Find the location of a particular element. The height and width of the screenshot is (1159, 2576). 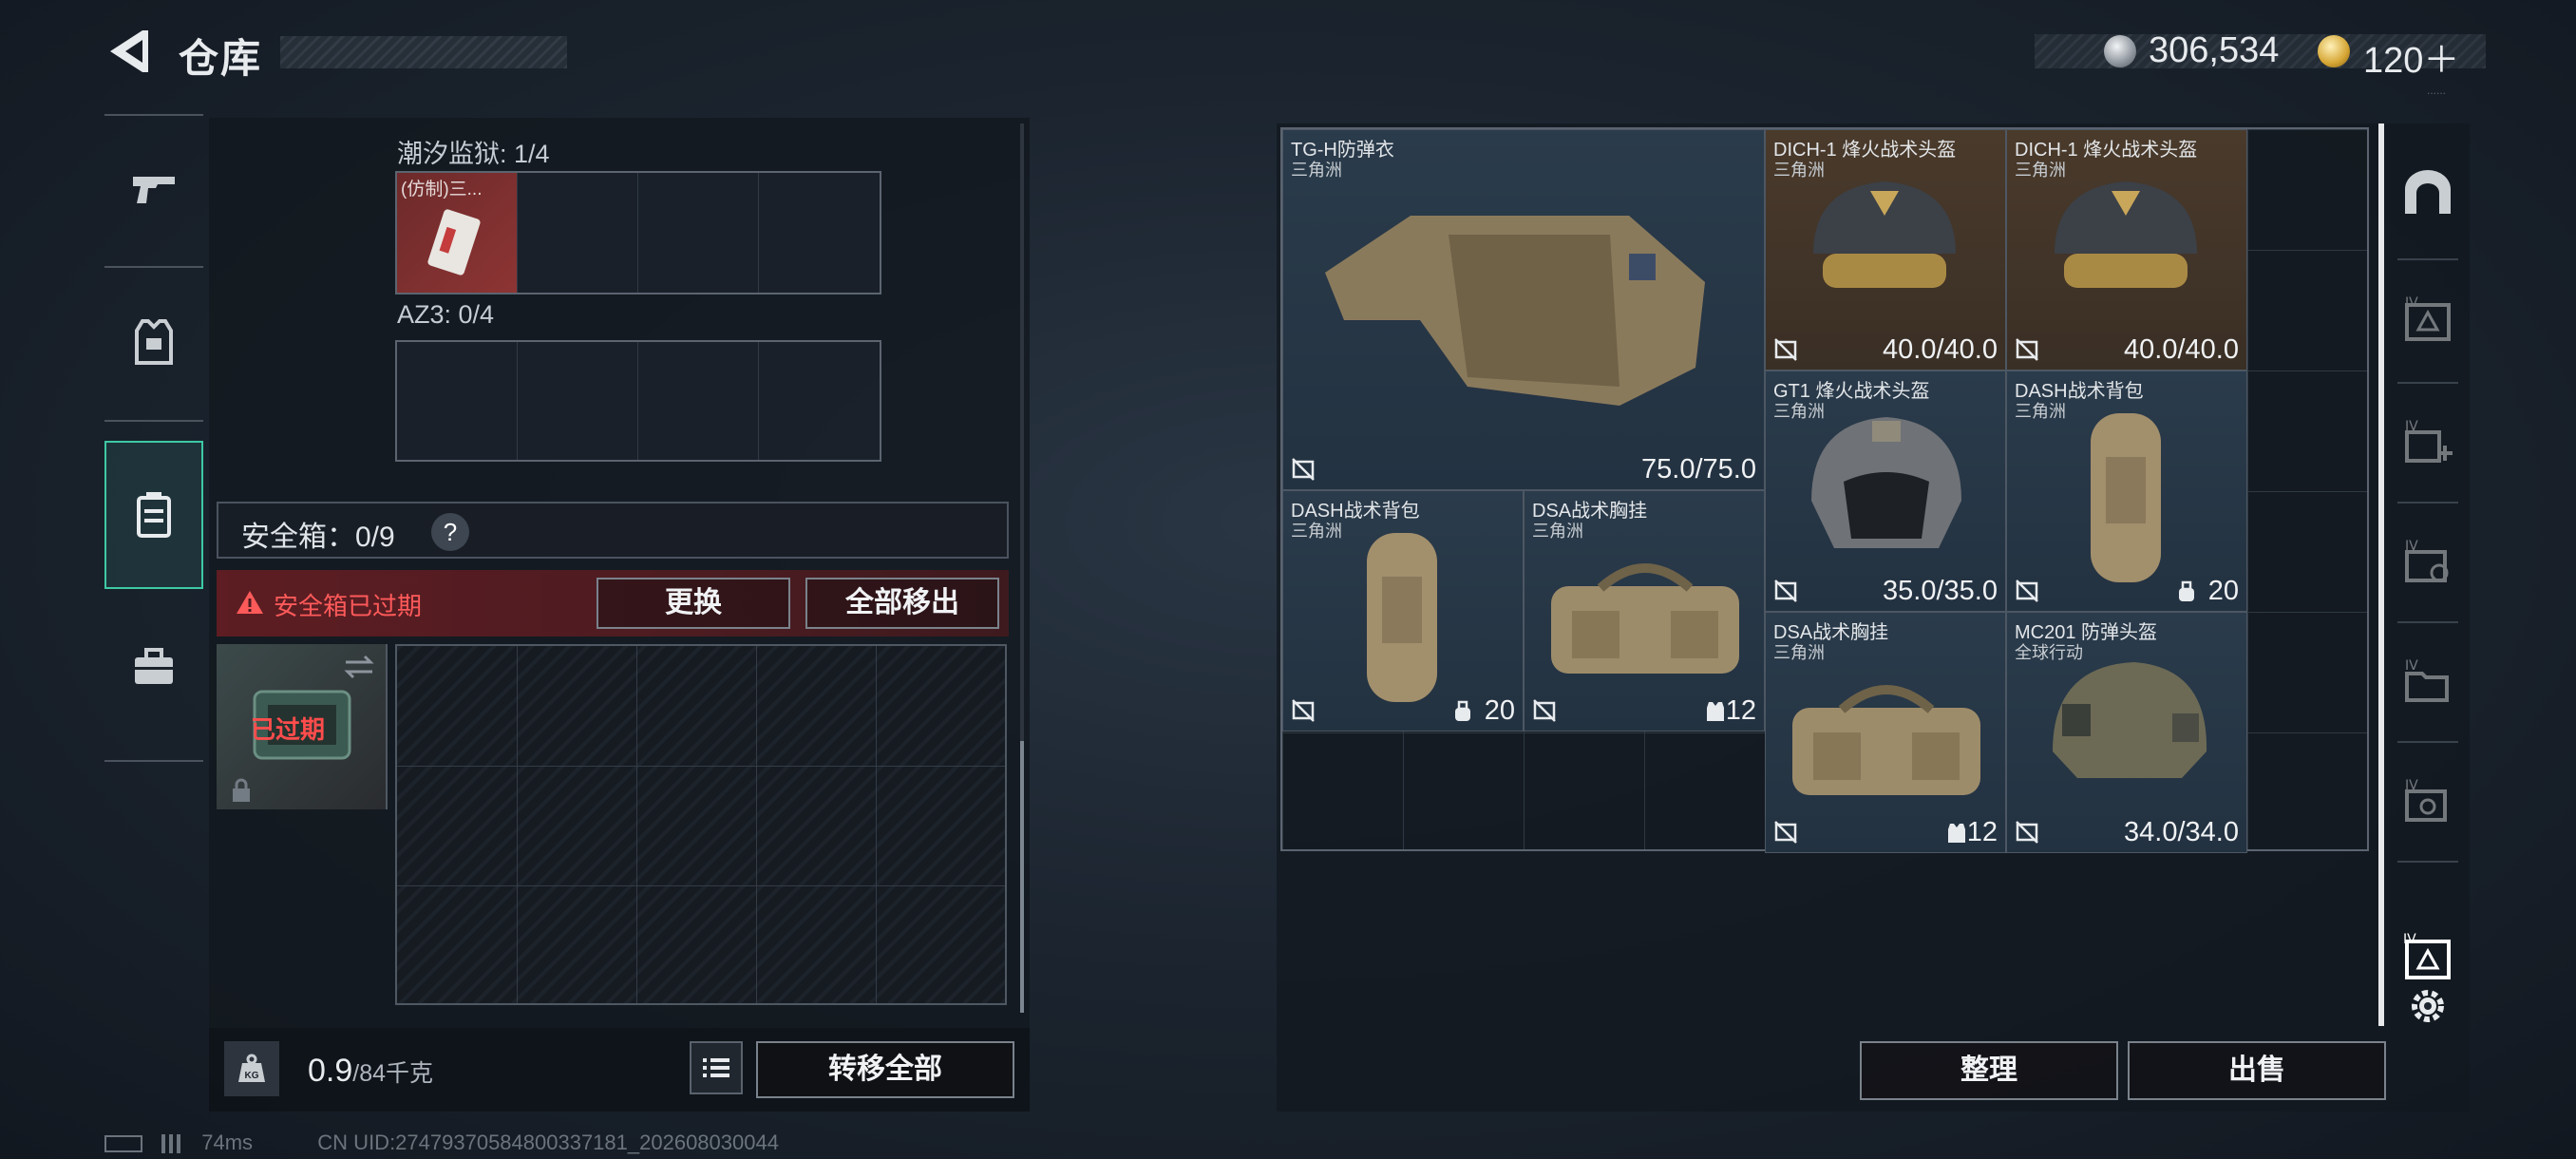

back-button is located at coordinates (128, 51).